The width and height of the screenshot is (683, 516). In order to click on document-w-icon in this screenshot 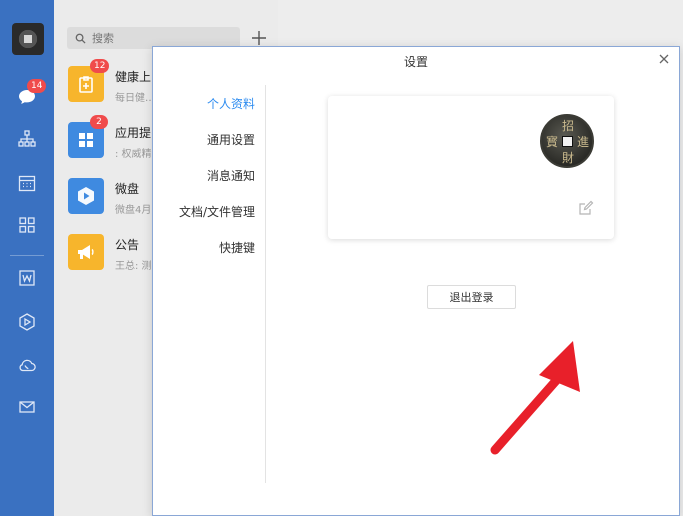, I will do `click(27, 278)`.